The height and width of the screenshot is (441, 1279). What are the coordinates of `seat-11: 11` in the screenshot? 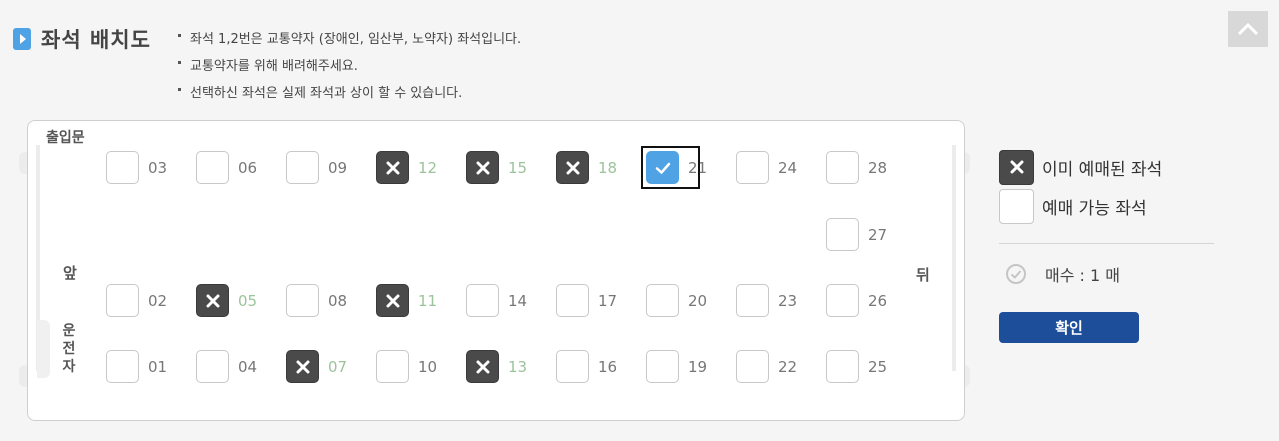 It's located at (406, 300).